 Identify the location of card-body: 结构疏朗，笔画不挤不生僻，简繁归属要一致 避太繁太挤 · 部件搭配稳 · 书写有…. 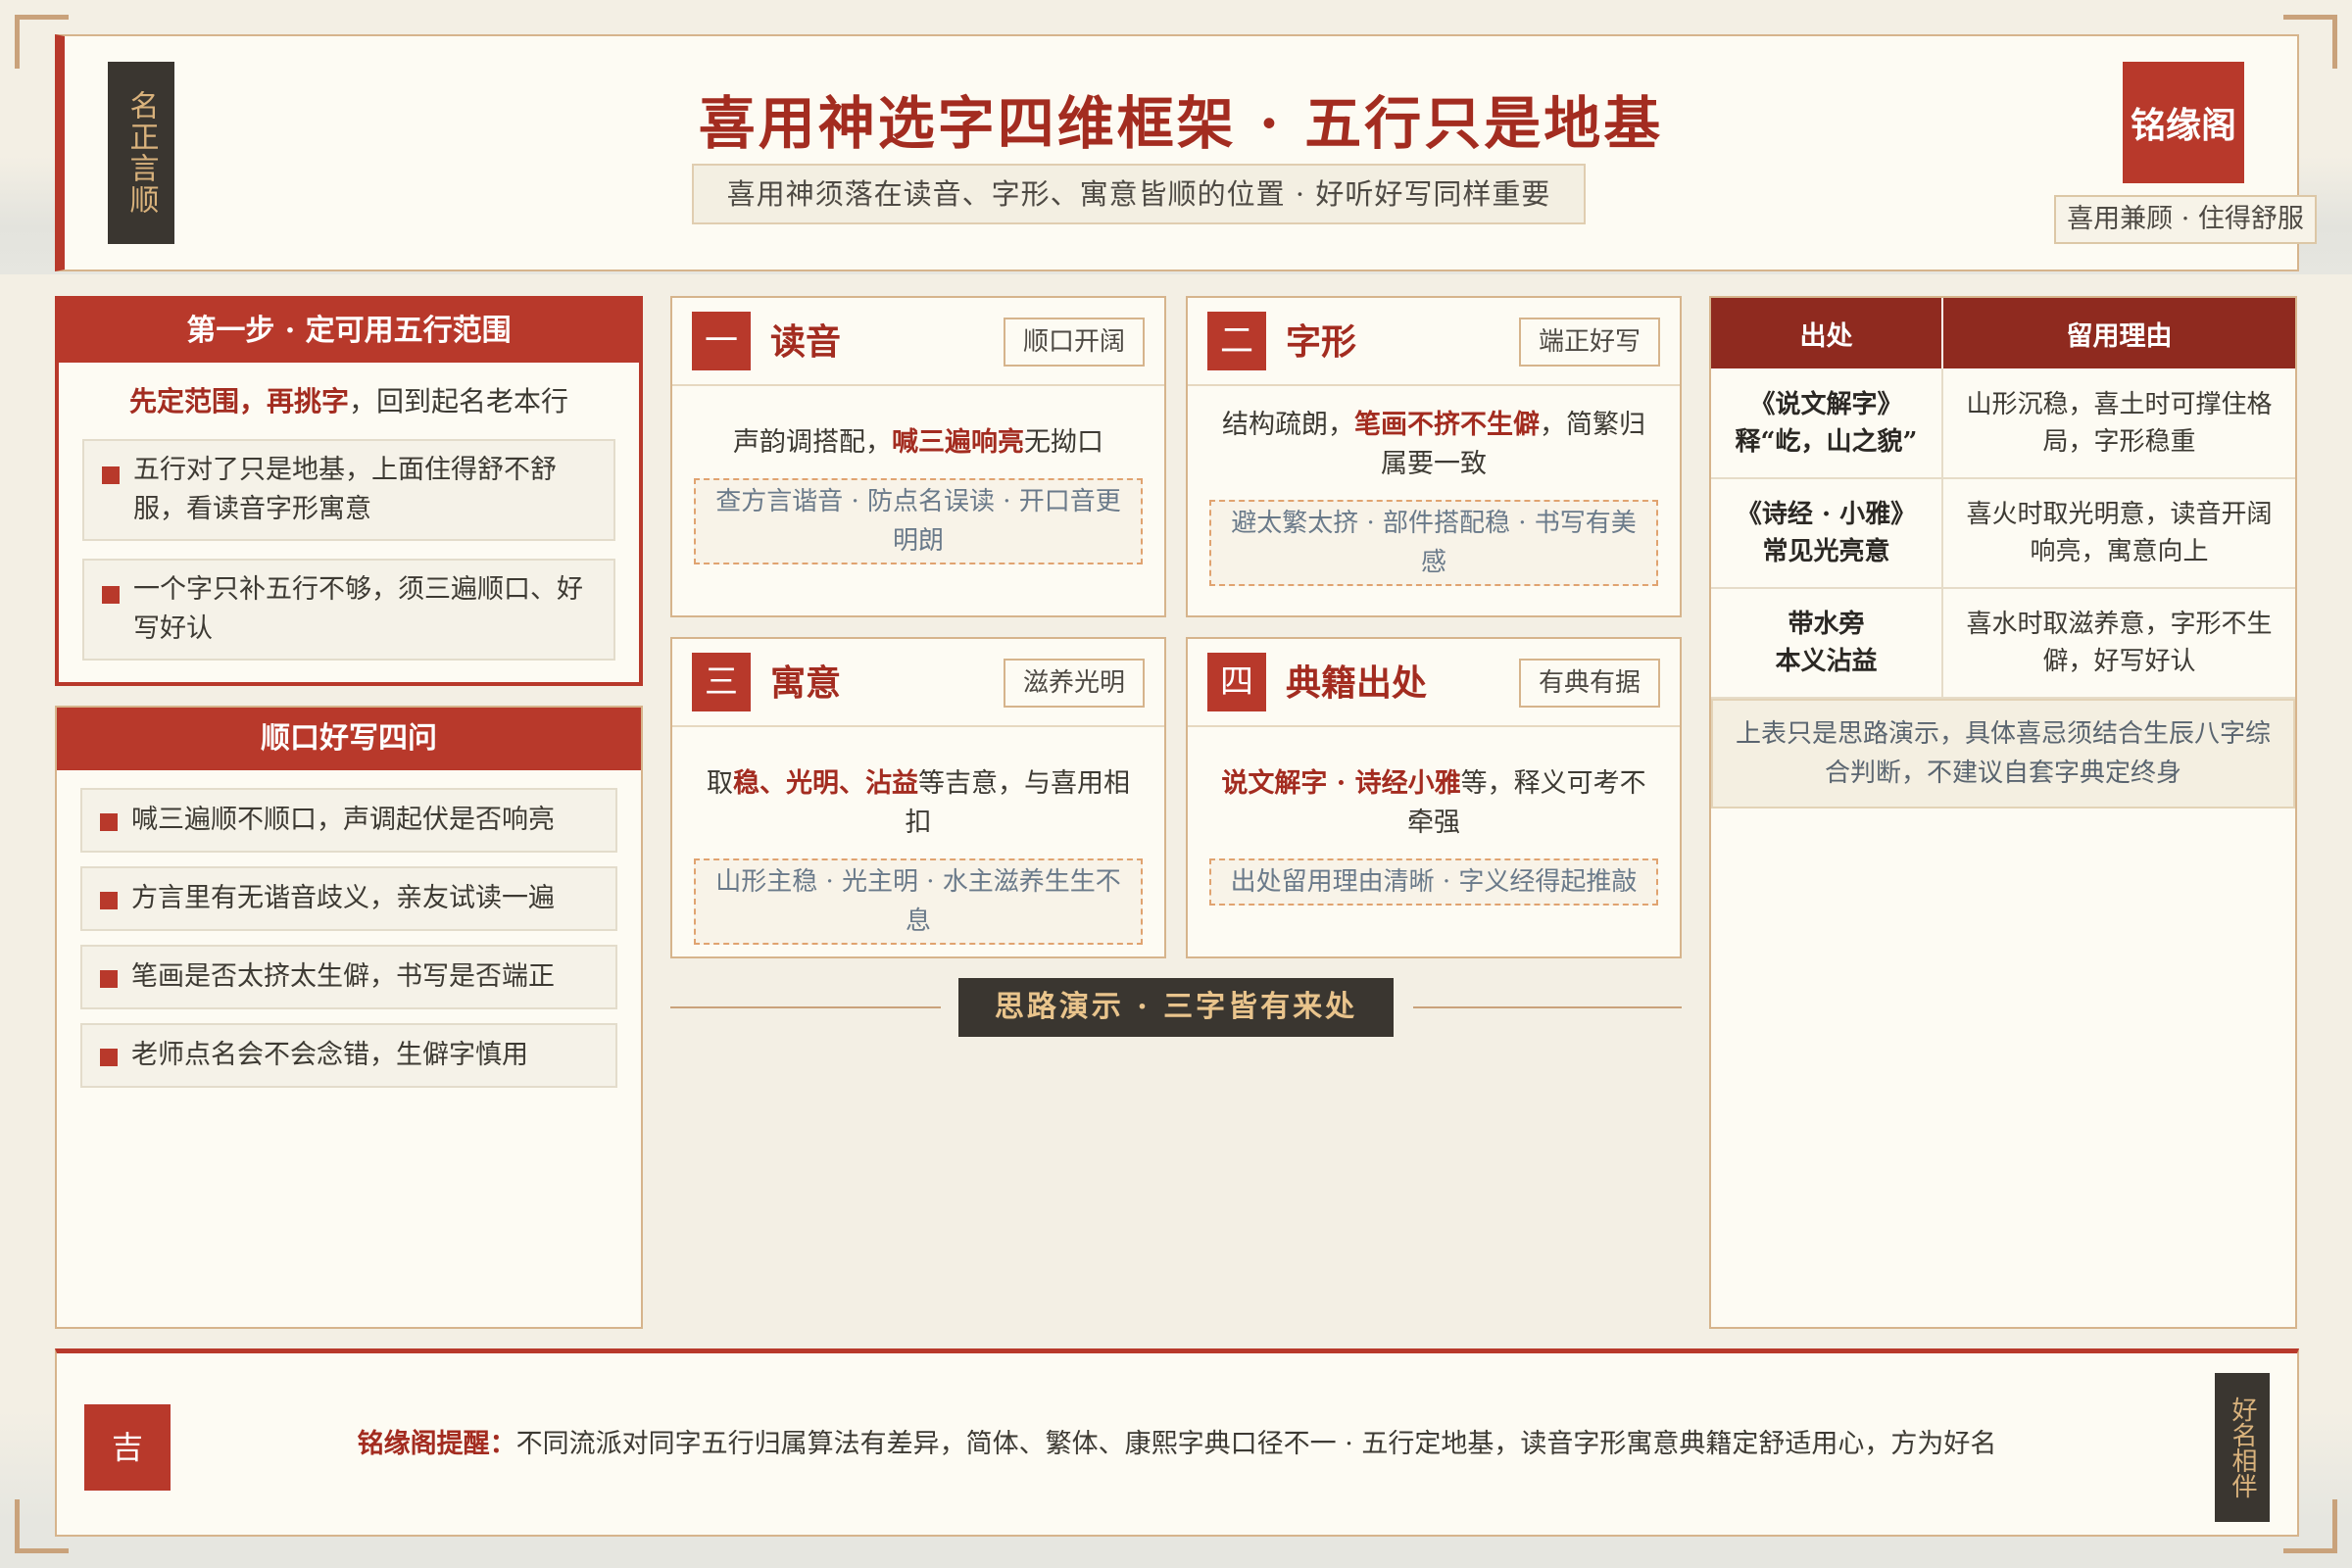
(1434, 496).